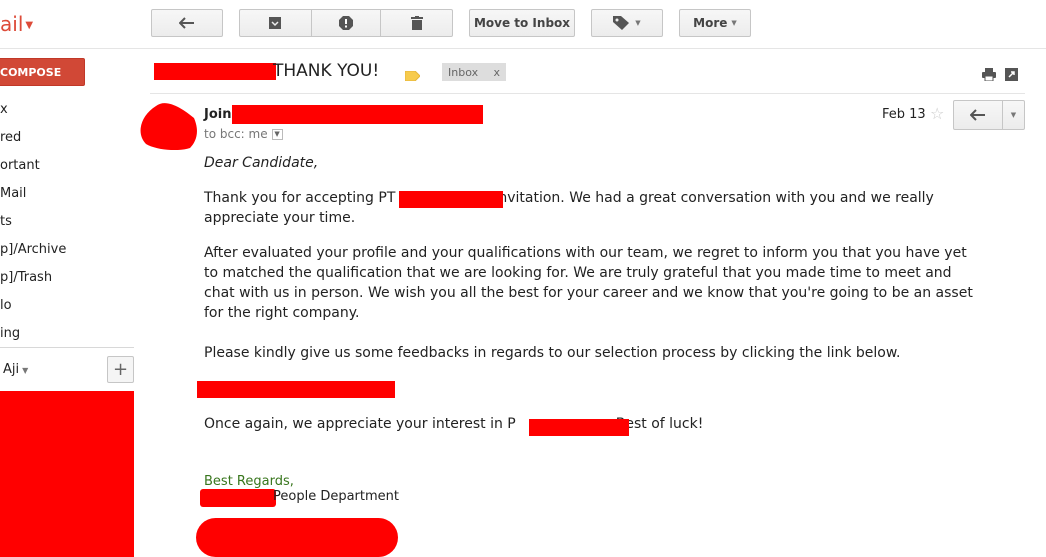 This screenshot has height=557, width=1046. I want to click on move-to-inbox-label: Move to Inbox, so click(522, 23).